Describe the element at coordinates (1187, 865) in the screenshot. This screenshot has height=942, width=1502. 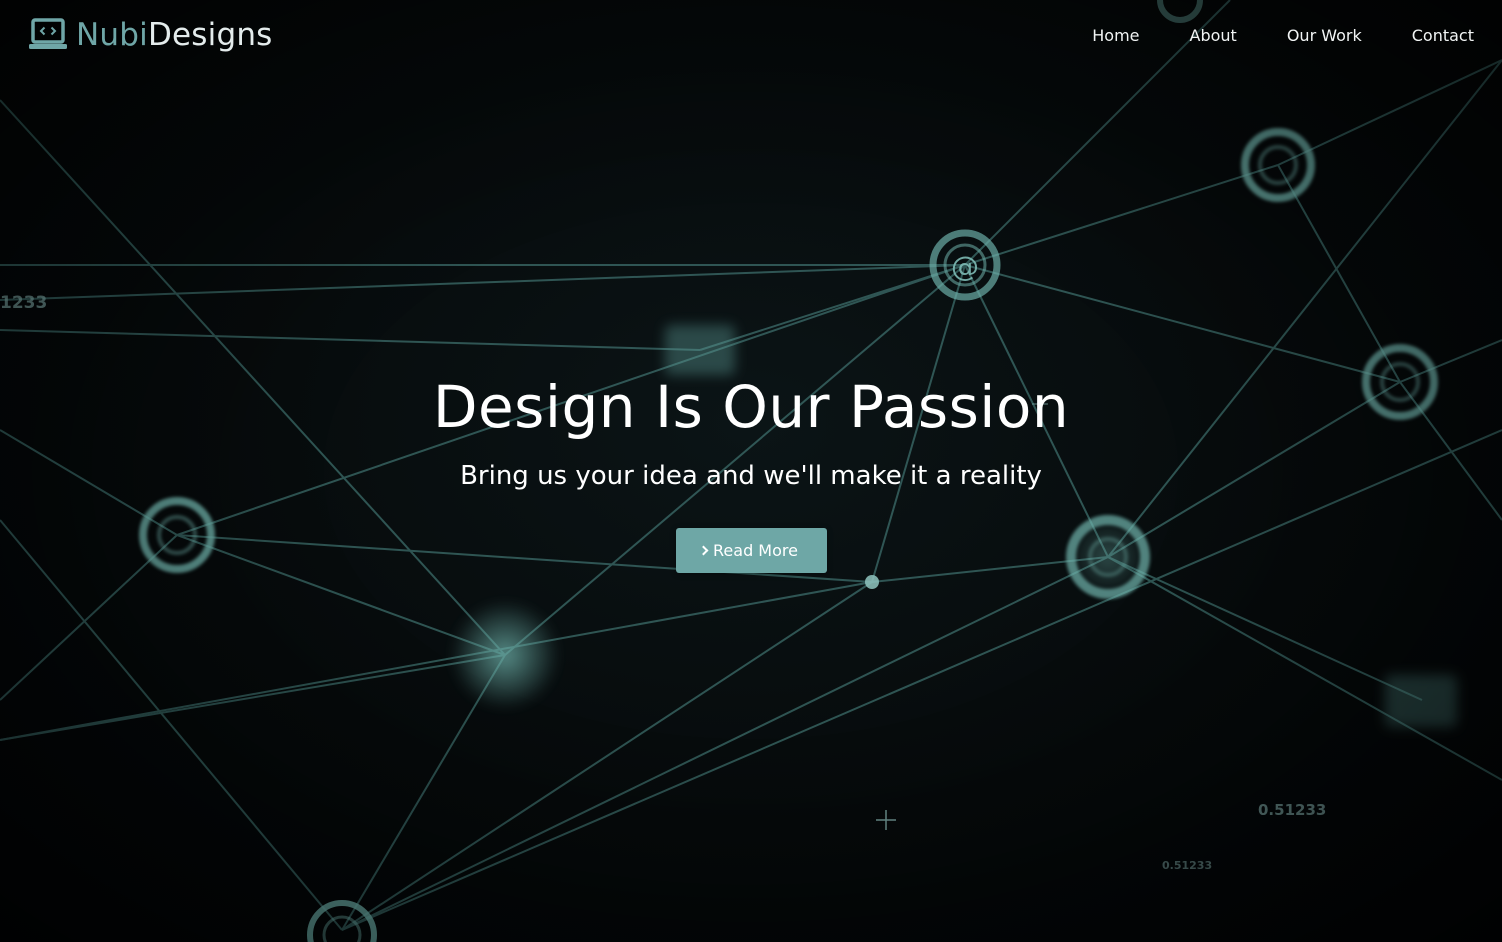
I see `bg-number-3: 0.51233` at that location.